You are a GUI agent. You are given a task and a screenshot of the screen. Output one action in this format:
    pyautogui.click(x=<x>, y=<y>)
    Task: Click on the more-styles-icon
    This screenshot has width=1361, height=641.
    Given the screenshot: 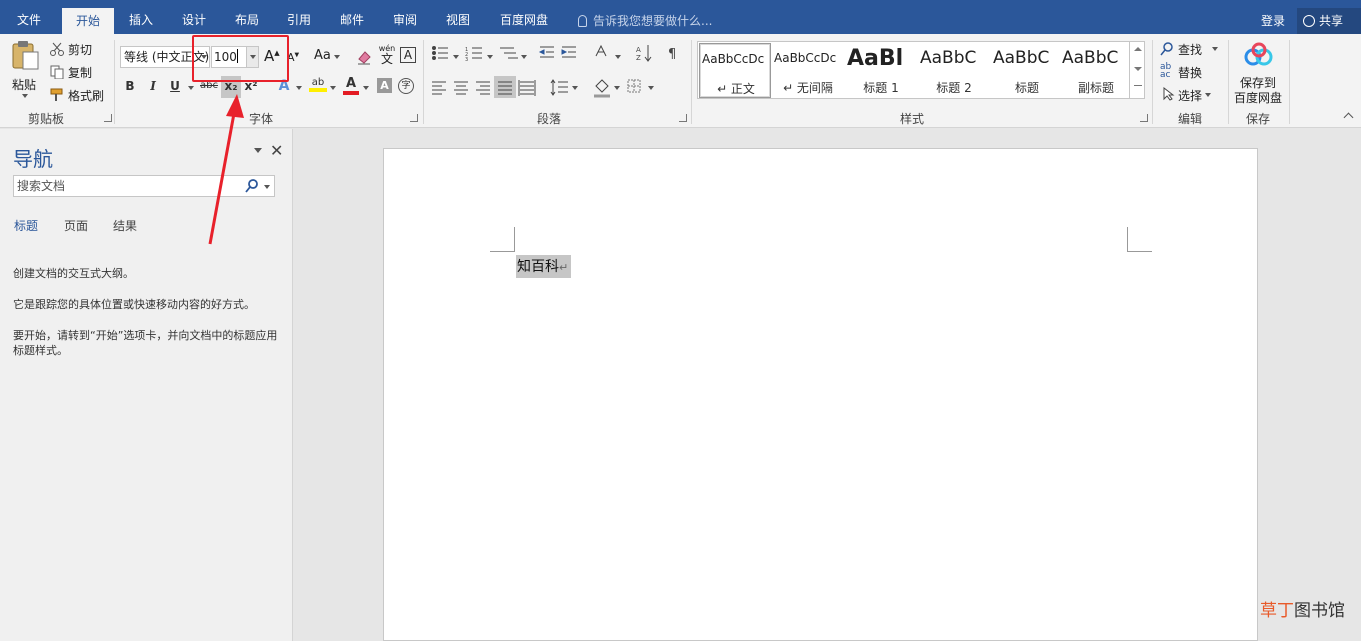 What is the action you would take?
    pyautogui.click(x=1138, y=85)
    